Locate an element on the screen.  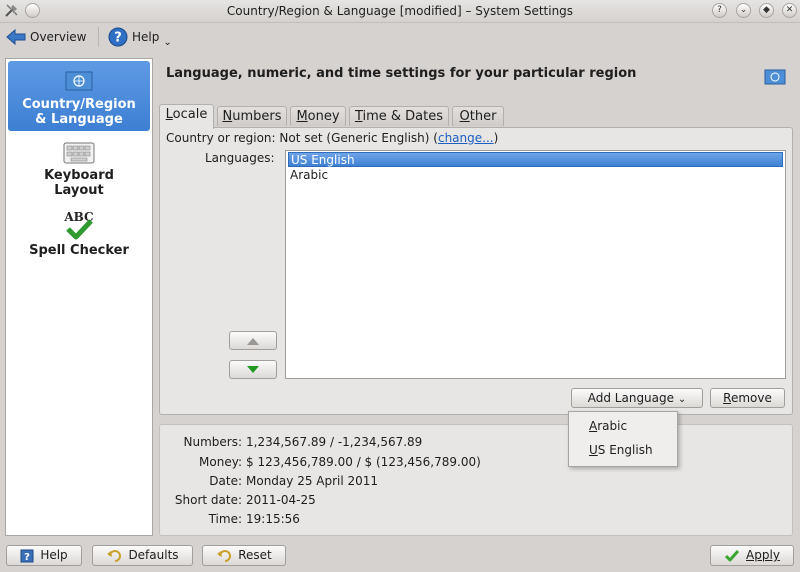
arrow-down-icon is located at coordinates (253, 369).